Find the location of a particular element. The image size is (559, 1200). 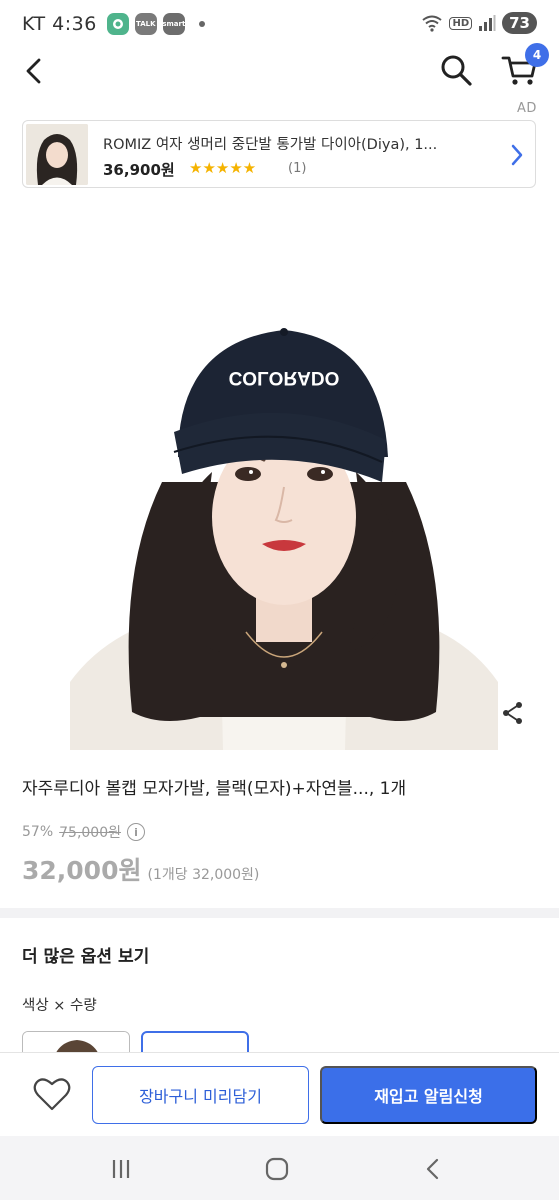

share-icon is located at coordinates (513, 713).